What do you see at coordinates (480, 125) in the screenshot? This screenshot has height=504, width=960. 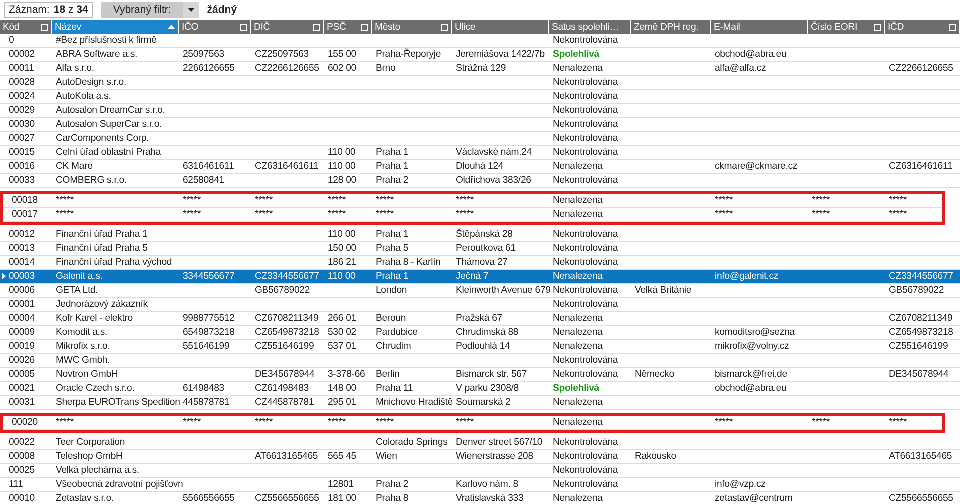 I see `table-row: 00030 Autosalon SuperCar s.r.o. Nekontrolována` at bounding box center [480, 125].